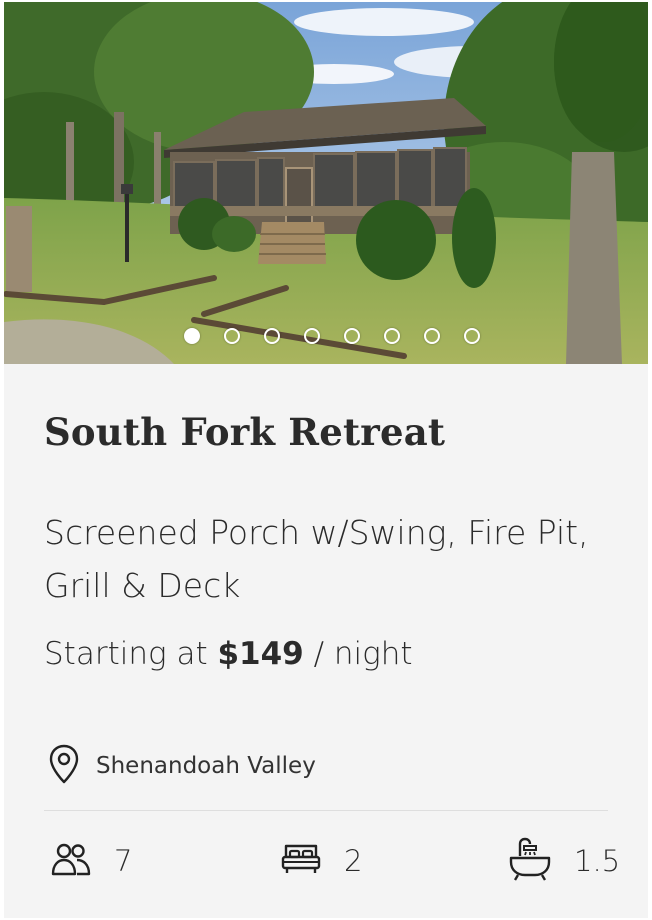  What do you see at coordinates (71, 861) in the screenshot?
I see `people-icon` at bounding box center [71, 861].